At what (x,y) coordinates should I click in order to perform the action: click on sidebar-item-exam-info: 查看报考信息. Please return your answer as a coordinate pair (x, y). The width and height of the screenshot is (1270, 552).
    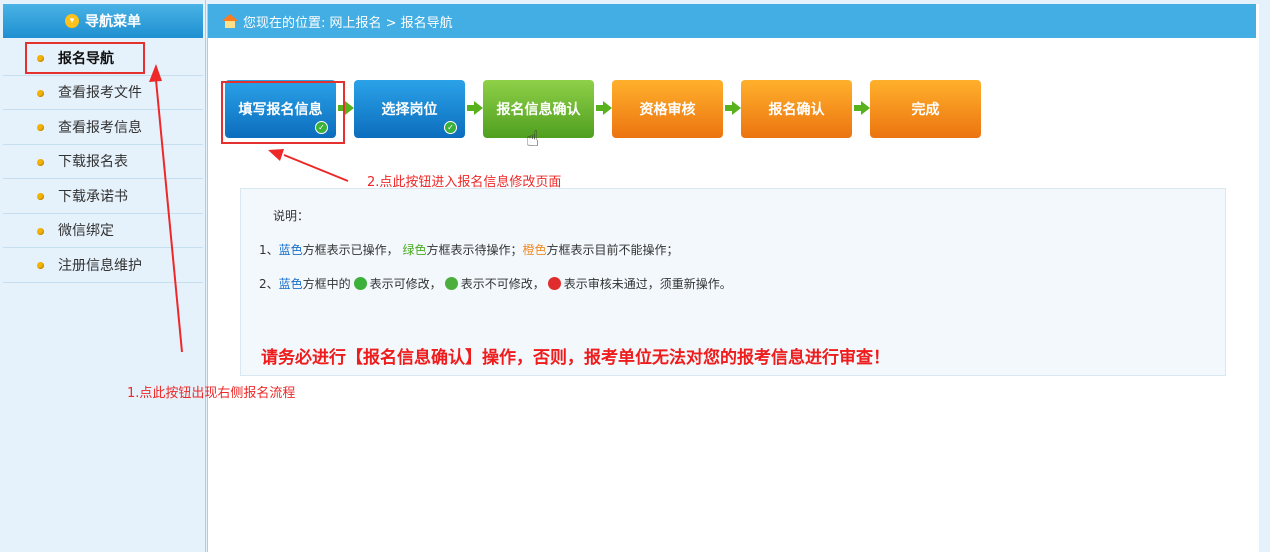
    Looking at the image, I should click on (103, 127).